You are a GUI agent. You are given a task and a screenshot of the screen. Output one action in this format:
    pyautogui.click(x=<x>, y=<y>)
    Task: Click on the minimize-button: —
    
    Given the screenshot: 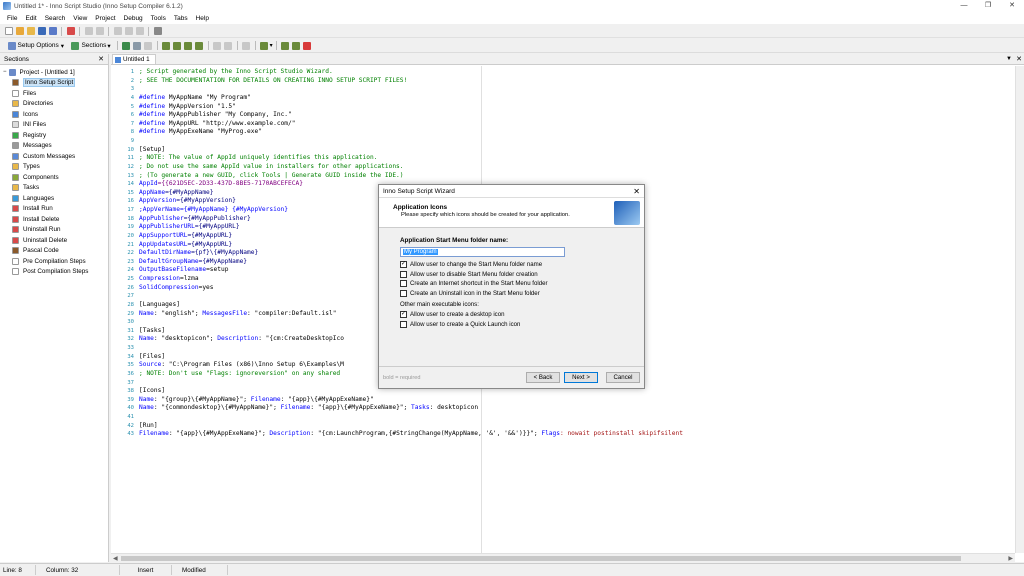 What is the action you would take?
    pyautogui.click(x=964, y=6)
    